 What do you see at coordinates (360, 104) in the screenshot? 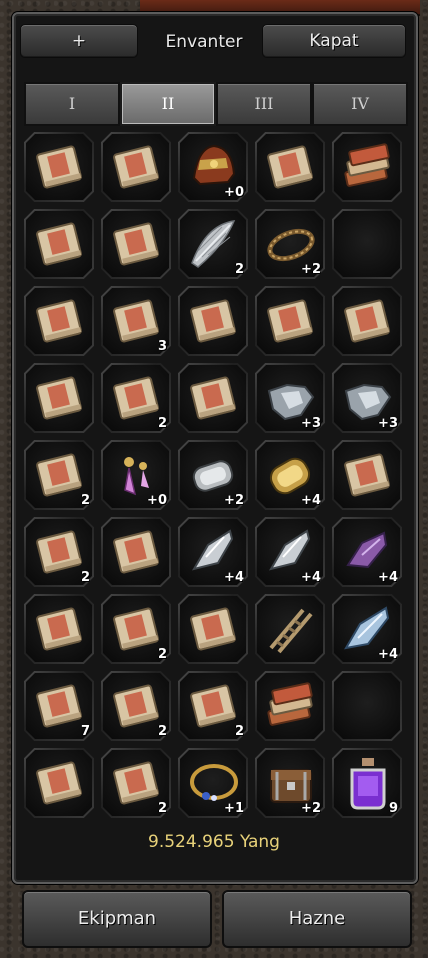
I see `tab-page-4: IV` at bounding box center [360, 104].